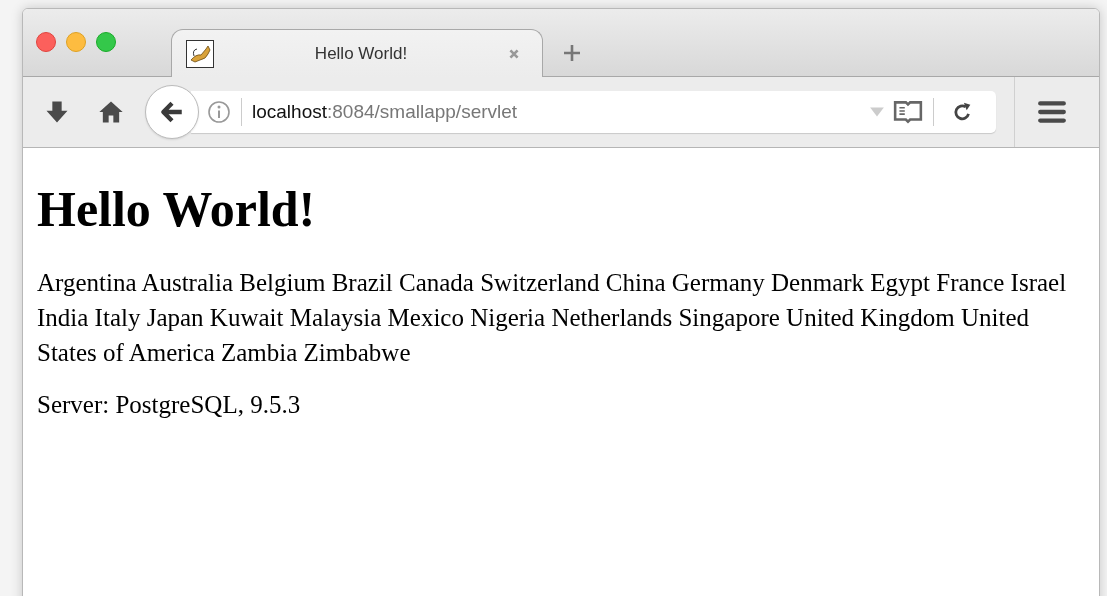  I want to click on info-icon, so click(219, 112).